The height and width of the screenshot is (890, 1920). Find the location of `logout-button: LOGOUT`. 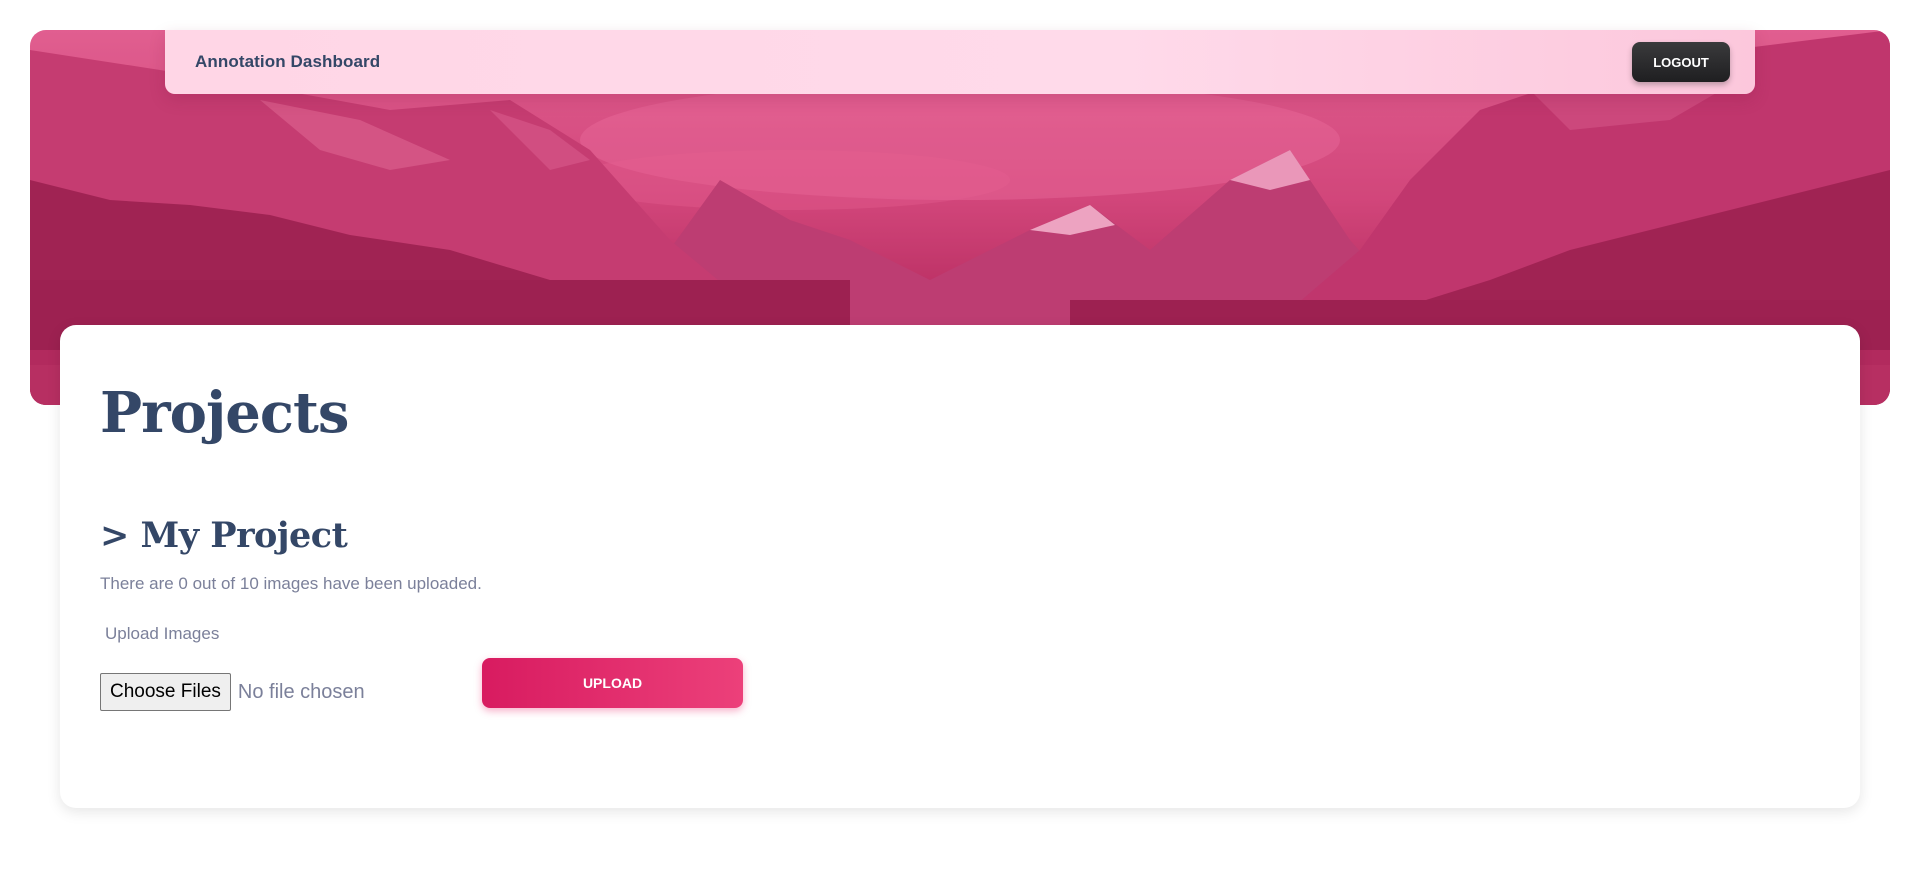

logout-button: LOGOUT is located at coordinates (1681, 62).